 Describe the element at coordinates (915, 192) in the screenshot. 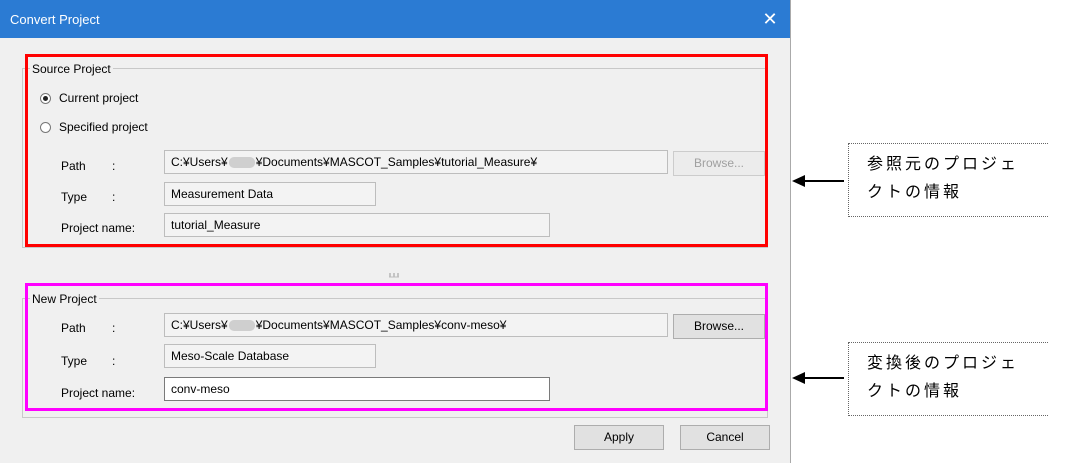

I see `source-note-line-2: クトの情報` at that location.